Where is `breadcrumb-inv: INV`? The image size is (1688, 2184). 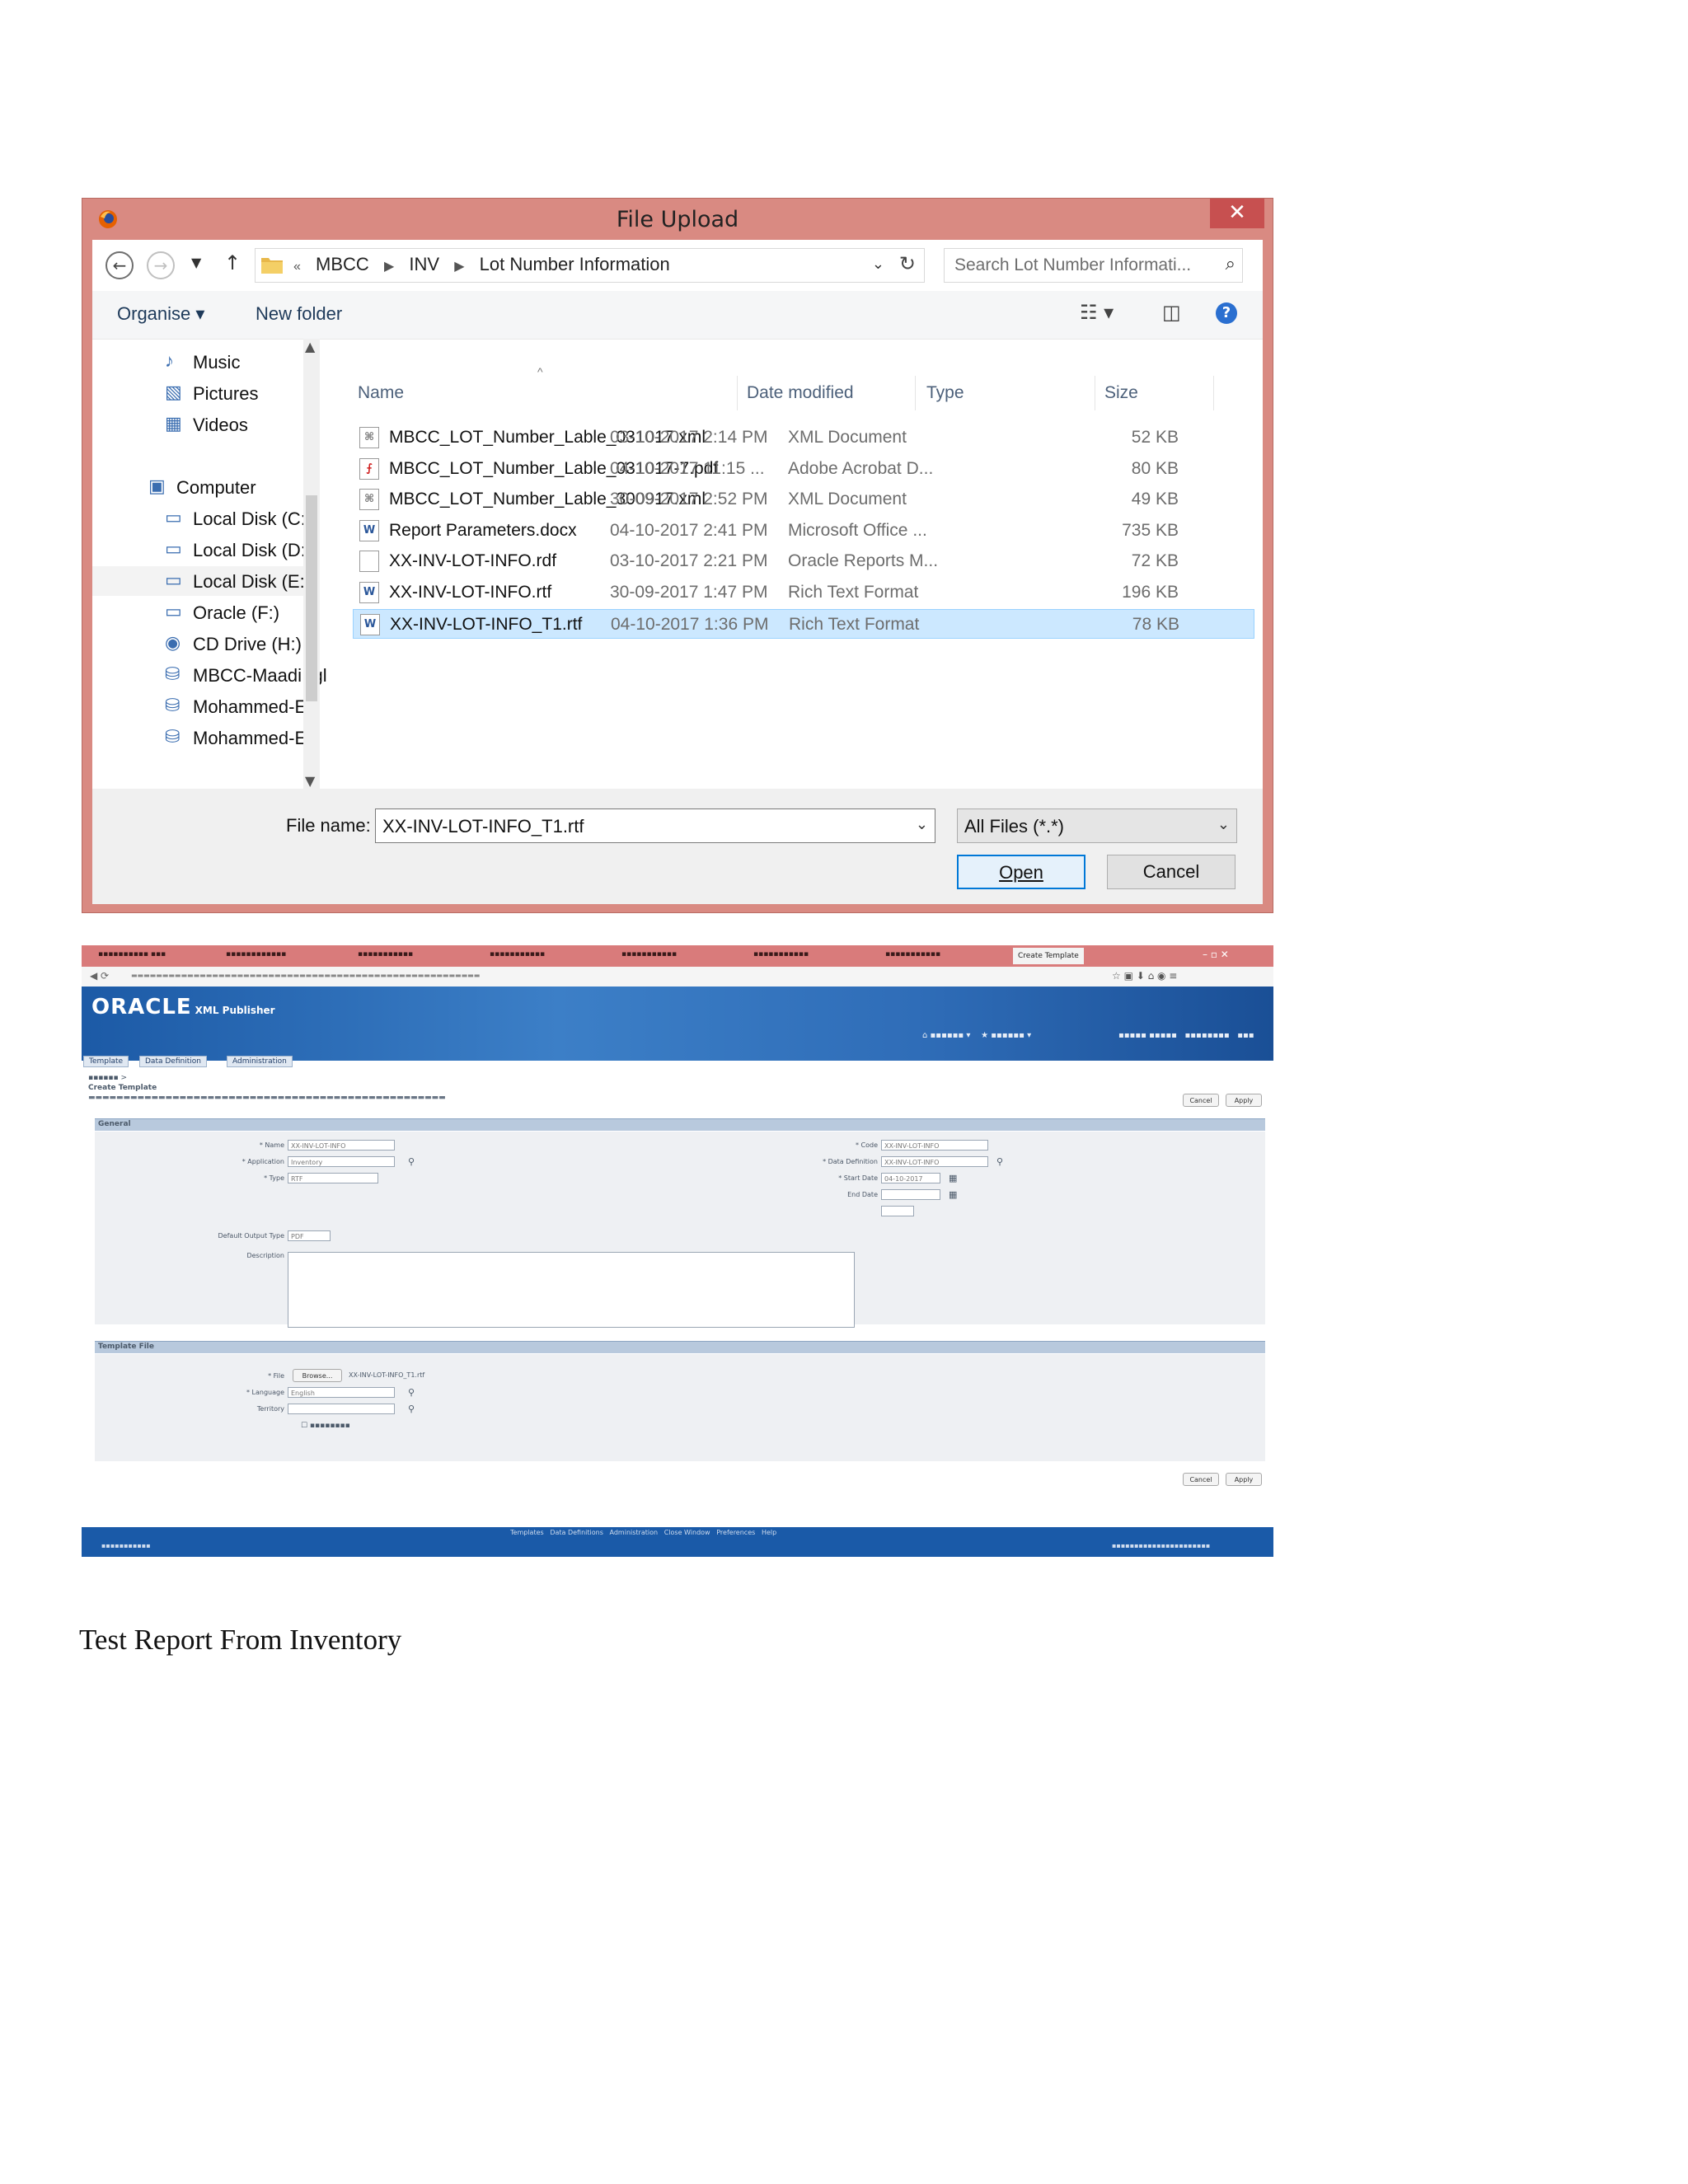 breadcrumb-inv: INV is located at coordinates (424, 264).